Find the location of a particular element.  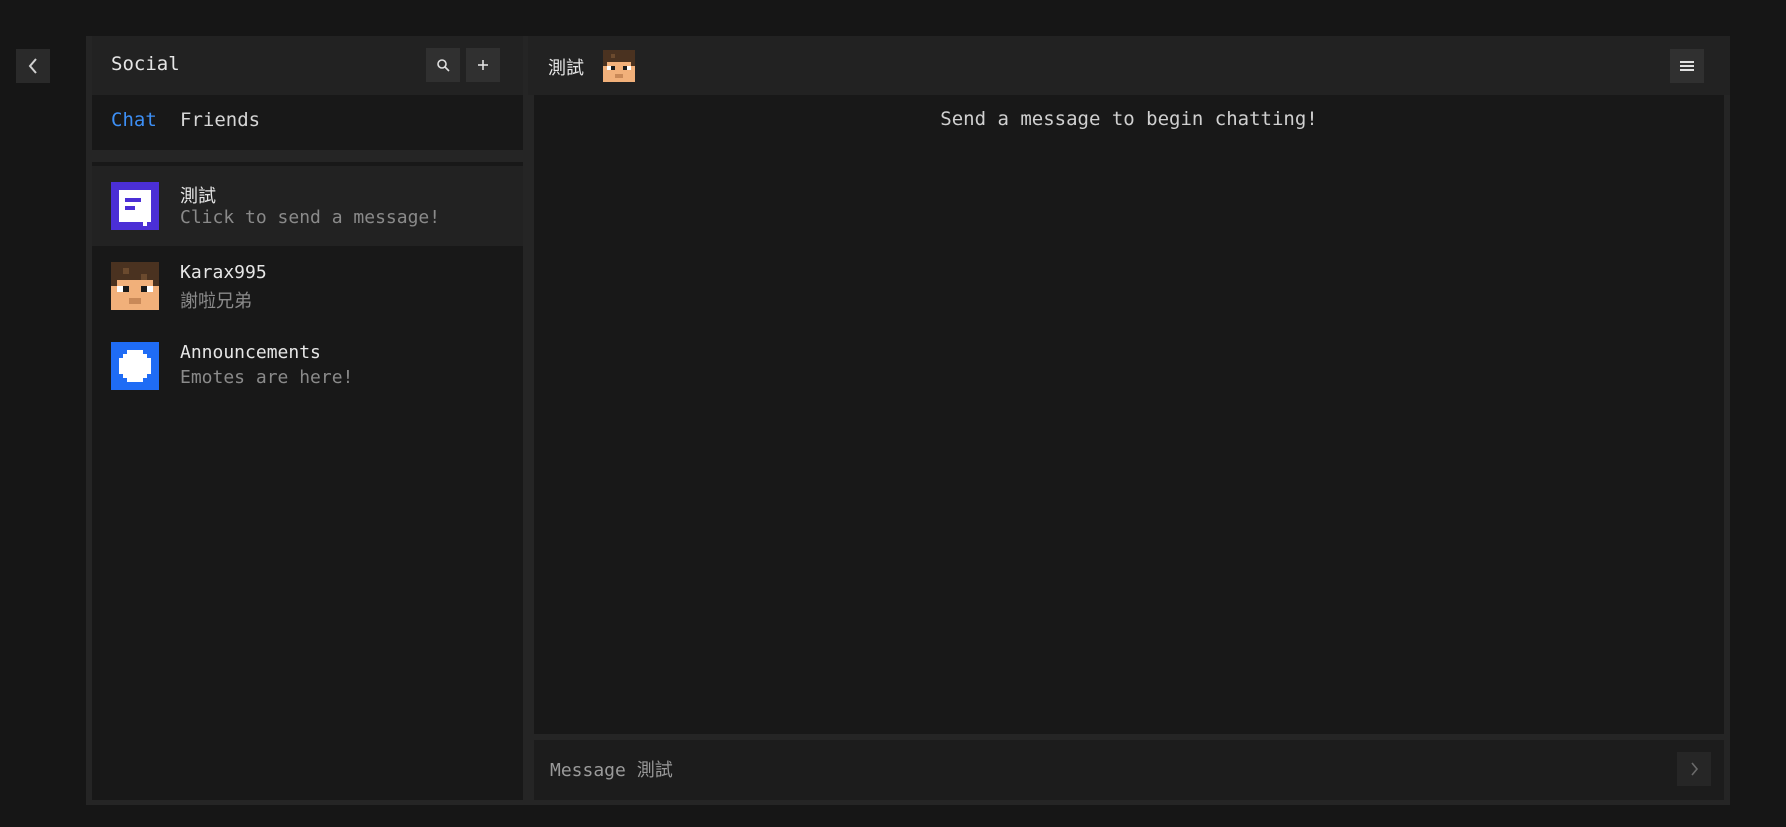

sidebar-title: Social is located at coordinates (145, 64).